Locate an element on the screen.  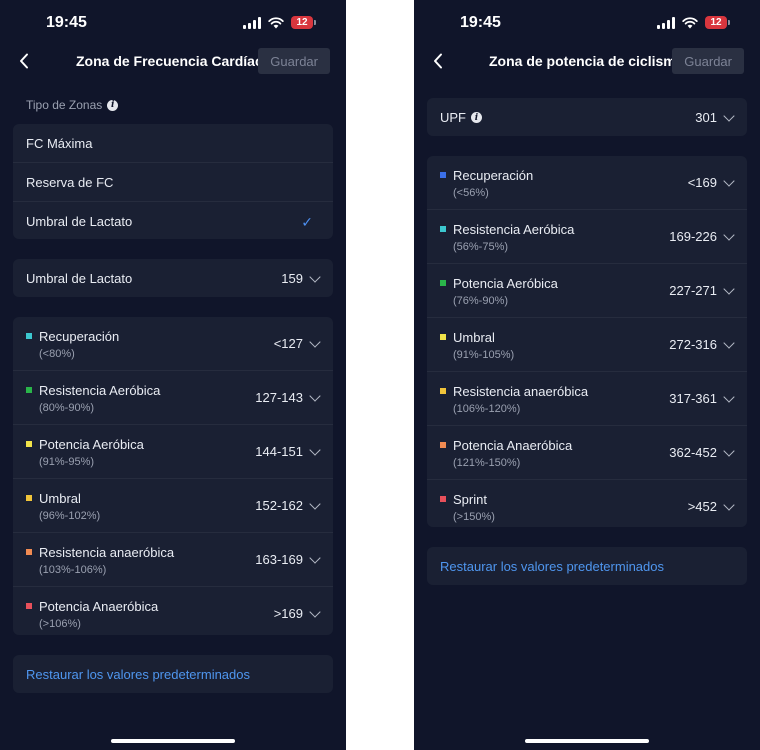
upf-label-text: UPF is located at coordinates (453, 117).